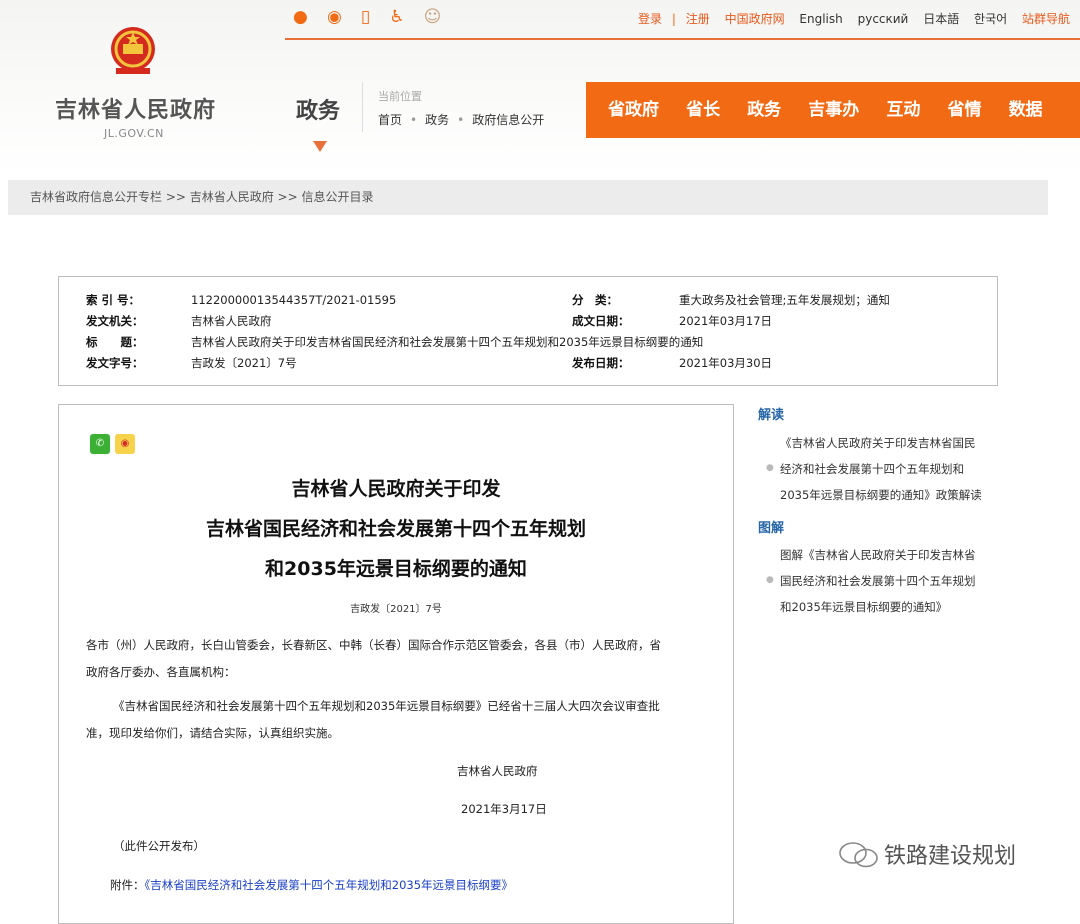  Describe the element at coordinates (329, 885) in the screenshot. I see `attachment-link: 《吉林省国民经济和社会发展第十四个五年规划和2035年远景目标纲要》` at that location.